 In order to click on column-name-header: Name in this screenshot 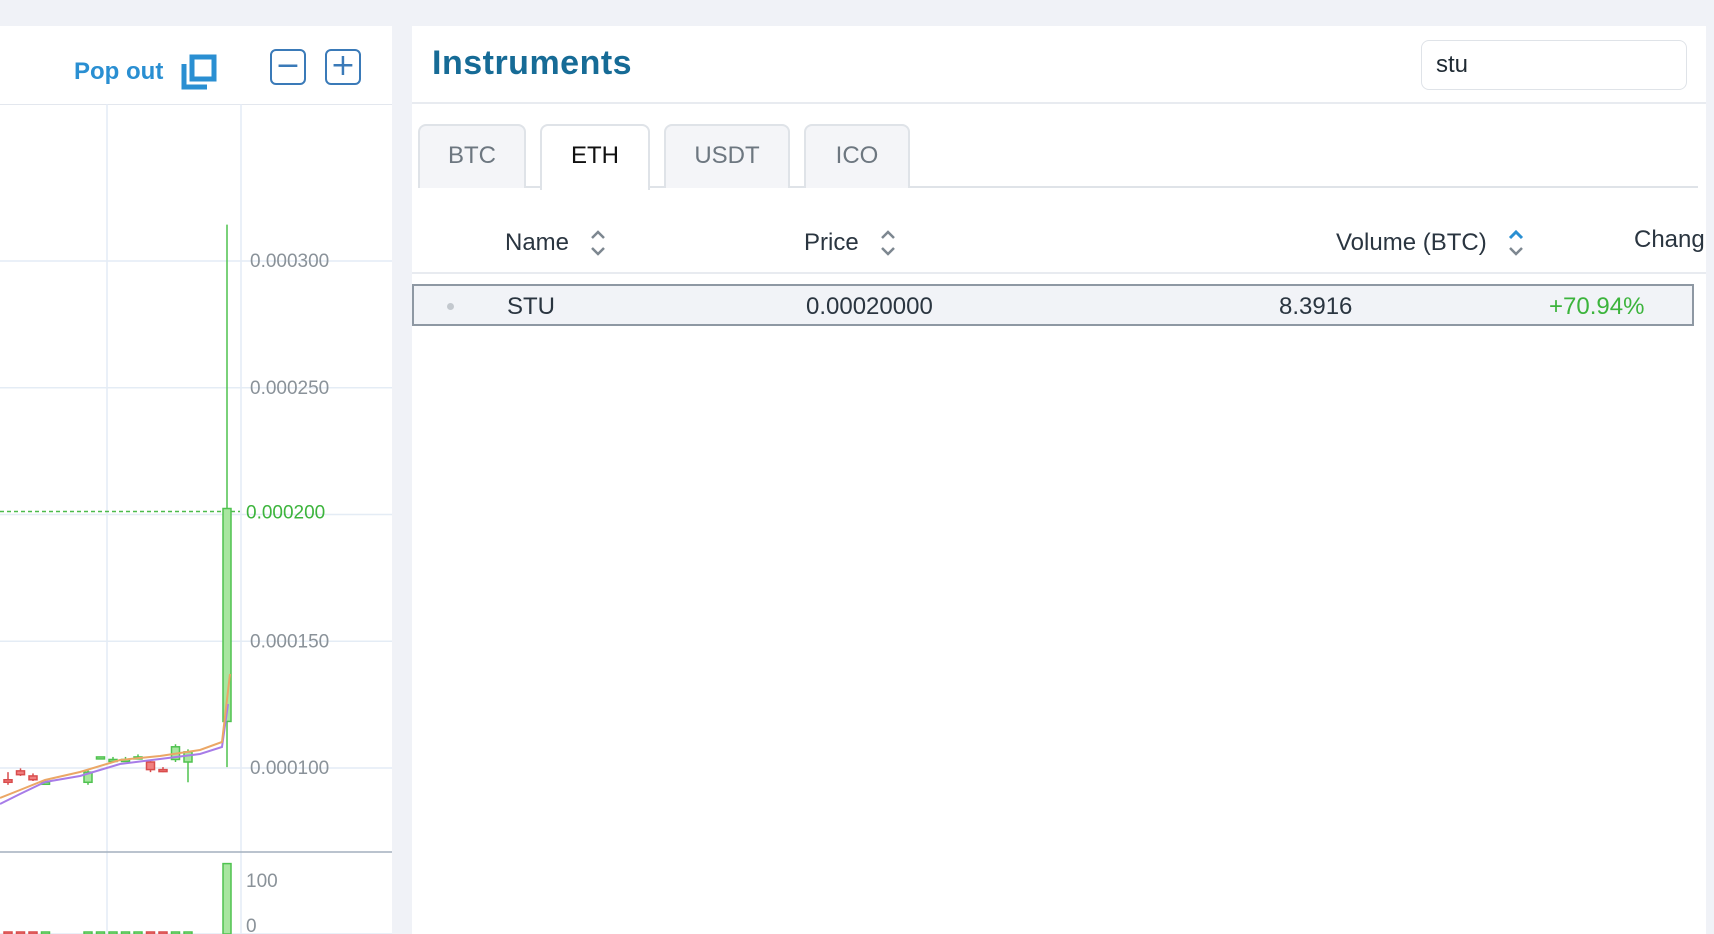, I will do `click(556, 243)`.